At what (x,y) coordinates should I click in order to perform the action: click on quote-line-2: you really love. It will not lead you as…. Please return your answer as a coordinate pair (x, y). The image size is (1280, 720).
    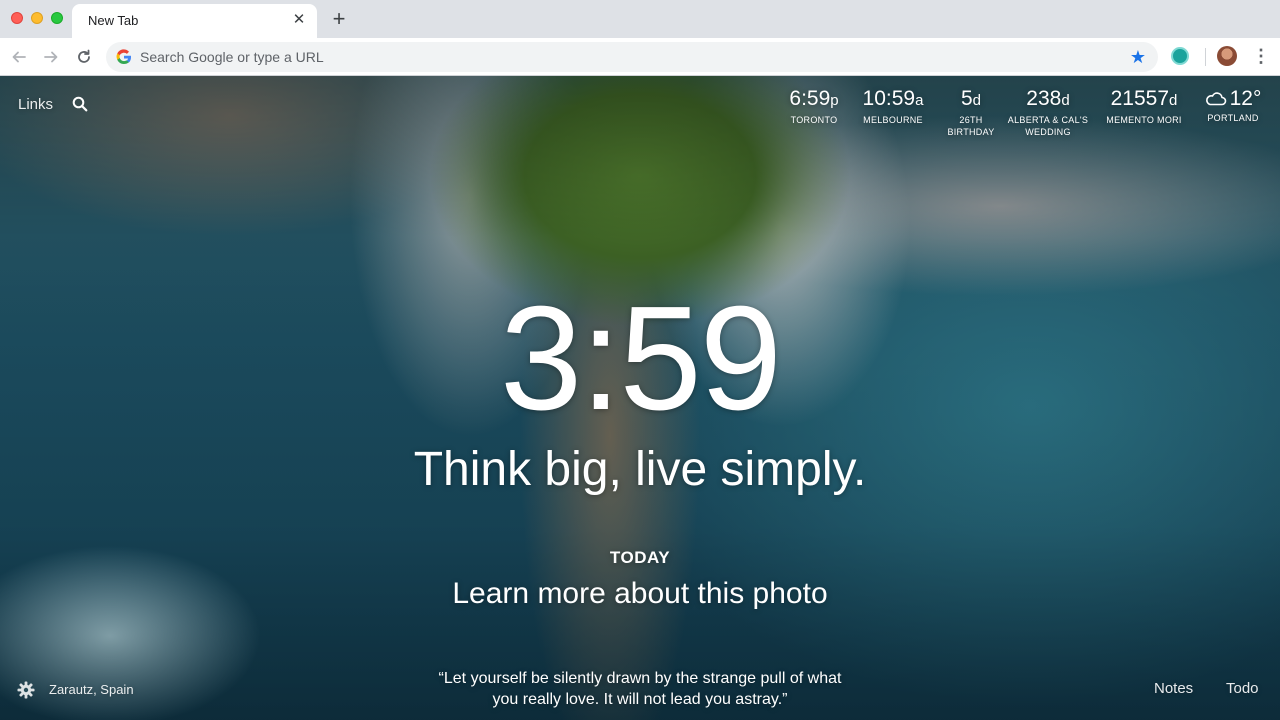
    Looking at the image, I should click on (640, 699).